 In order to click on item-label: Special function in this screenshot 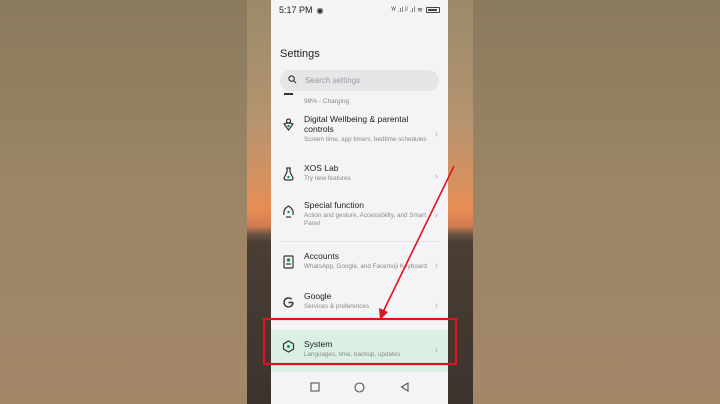, I will do `click(334, 205)`.